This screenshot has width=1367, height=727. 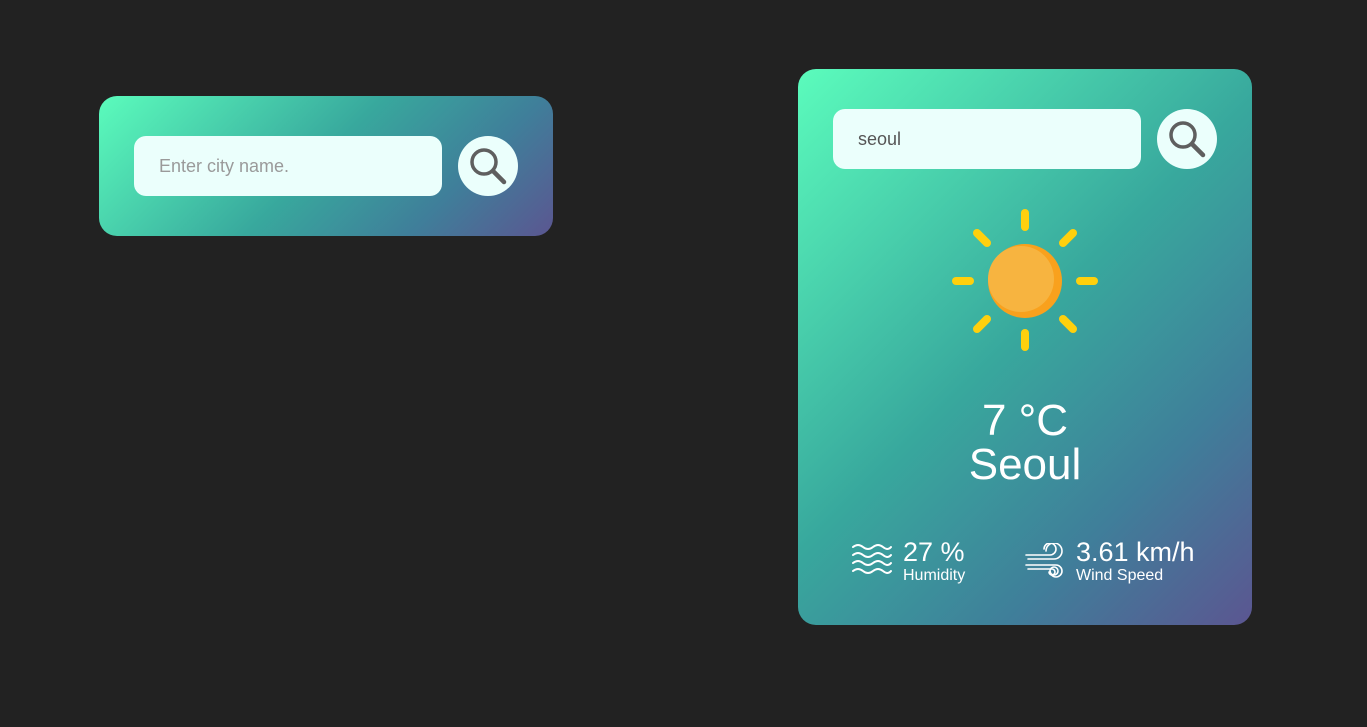 I want to click on sun-icon, so click(x=1025, y=280).